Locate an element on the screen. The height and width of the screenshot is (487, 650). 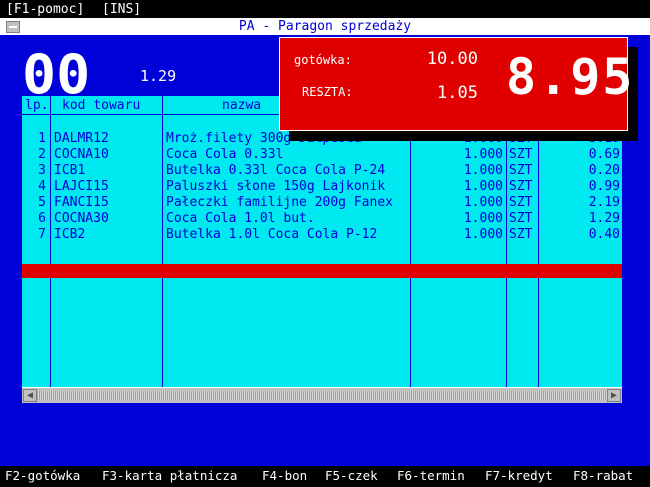
row-name: Paluszki słone 150g Lajkonik is located at coordinates (276, 186).